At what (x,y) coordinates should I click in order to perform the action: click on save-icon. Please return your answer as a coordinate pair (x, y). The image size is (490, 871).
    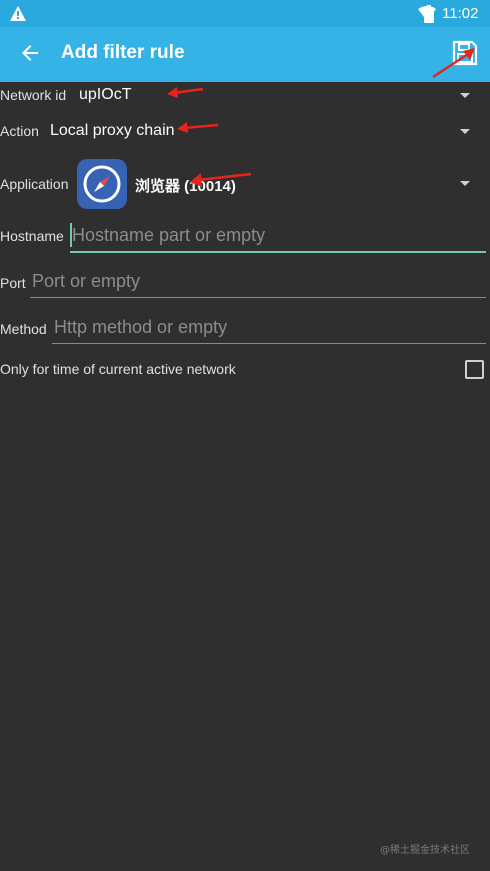
    Looking at the image, I should click on (465, 53).